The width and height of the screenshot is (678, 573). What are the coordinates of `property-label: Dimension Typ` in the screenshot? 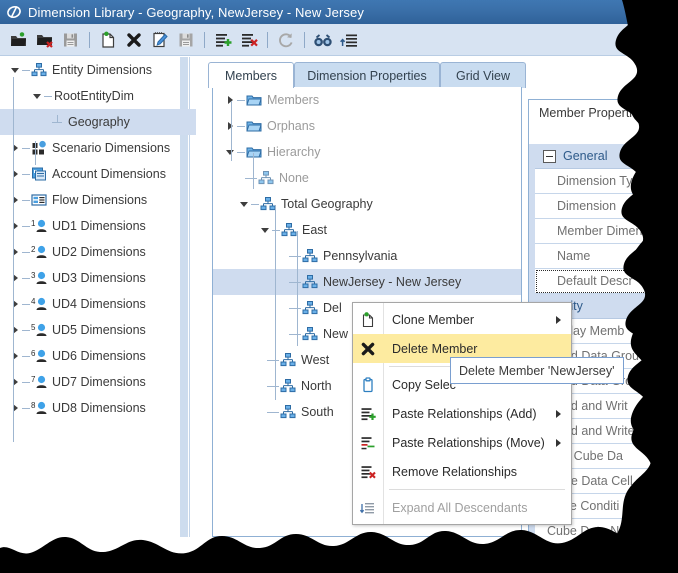 It's located at (598, 181).